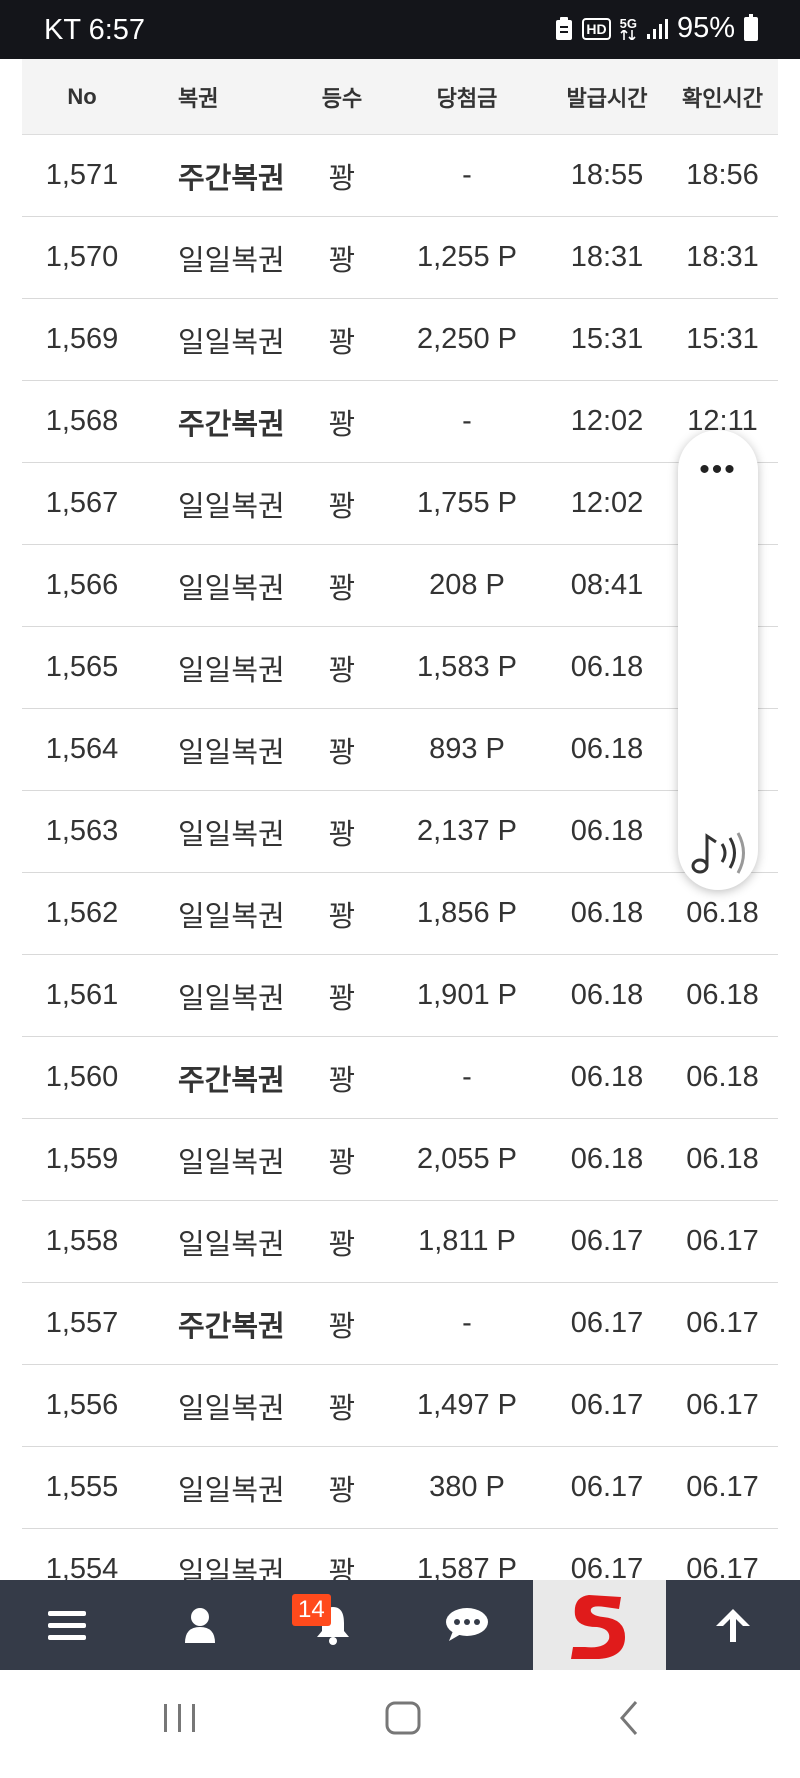 This screenshot has height=1778, width=800. I want to click on bottom-navigation, so click(400, 1625).